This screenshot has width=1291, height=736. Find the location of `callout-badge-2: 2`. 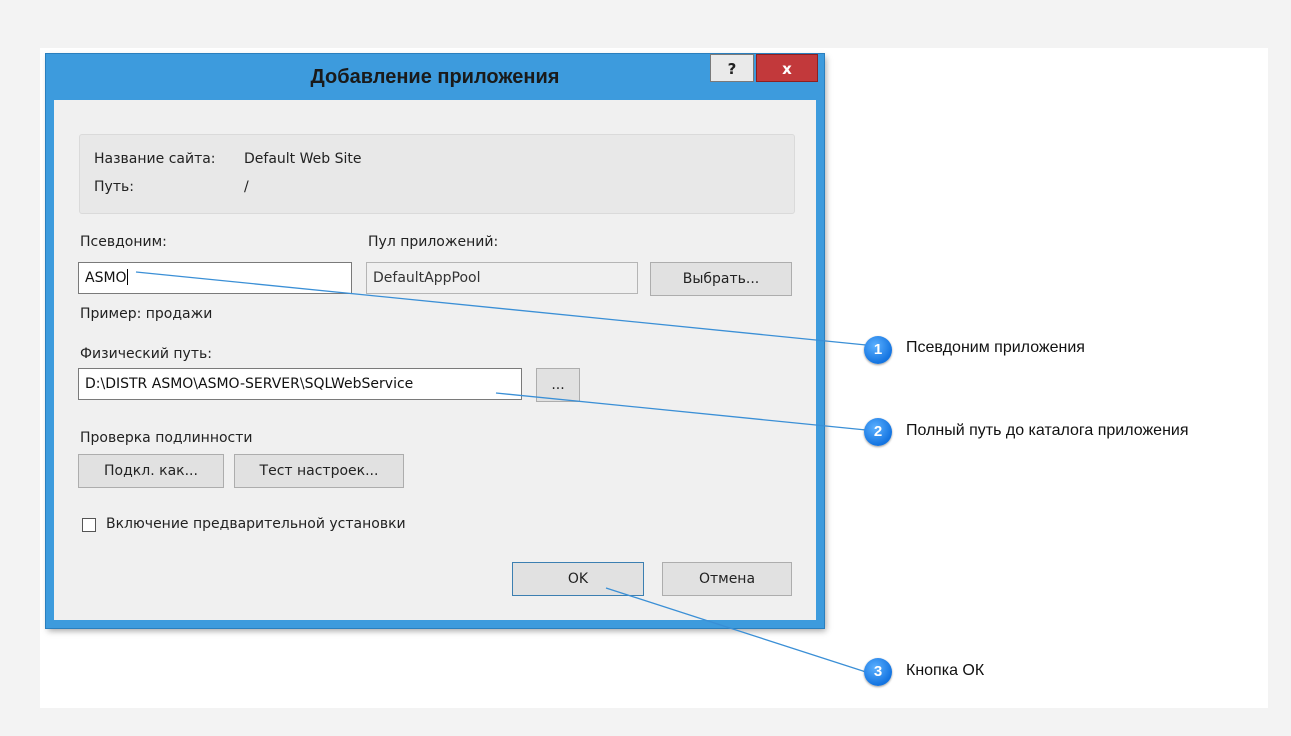

callout-badge-2: 2 is located at coordinates (878, 432).